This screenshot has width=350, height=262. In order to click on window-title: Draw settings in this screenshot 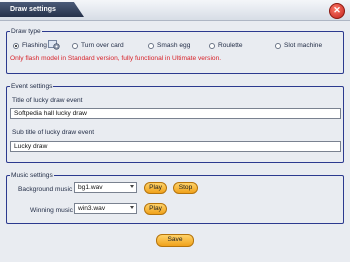, I will do `click(42, 9)`.